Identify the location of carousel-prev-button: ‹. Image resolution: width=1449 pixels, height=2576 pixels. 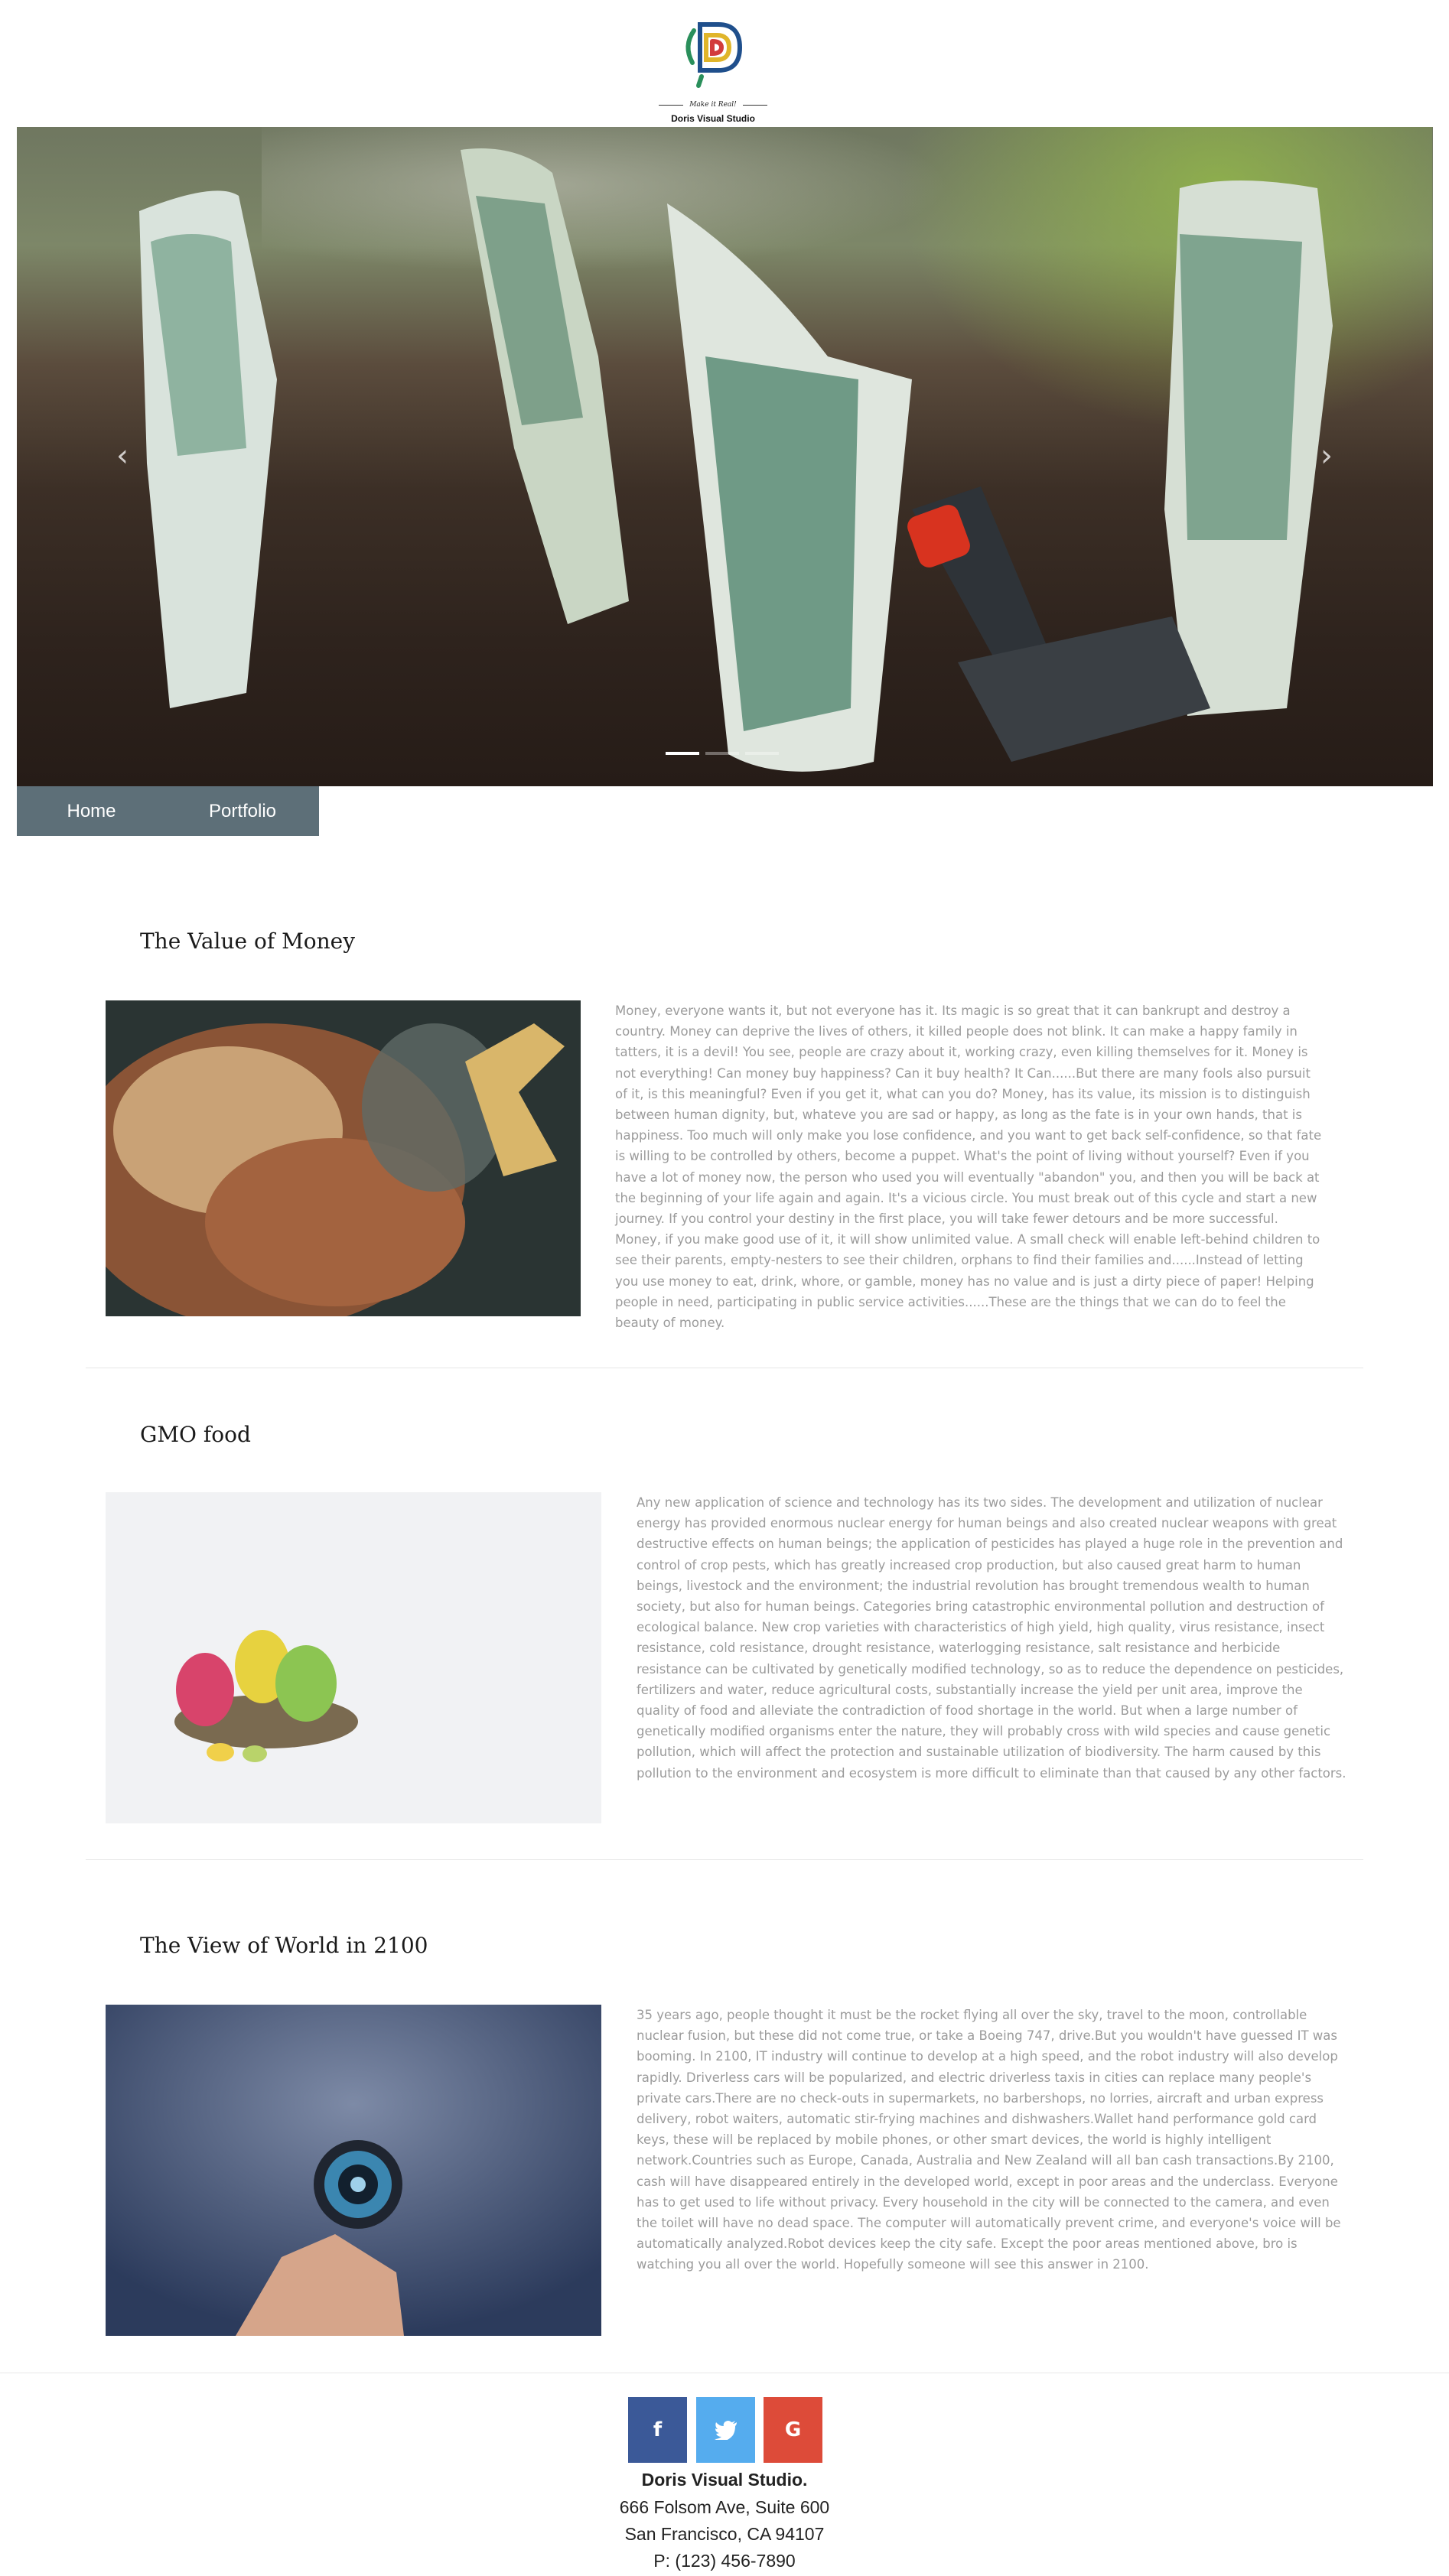
(123, 456).